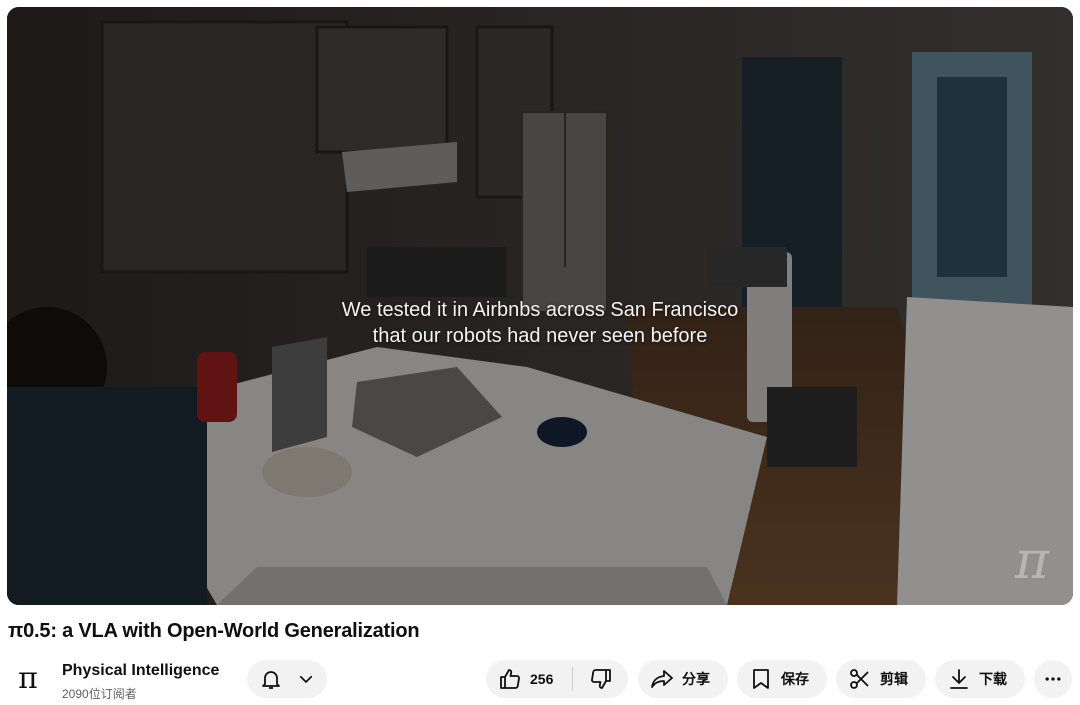 Image resolution: width=1080 pixels, height=705 pixels. I want to click on share-button: 分享, so click(683, 679).